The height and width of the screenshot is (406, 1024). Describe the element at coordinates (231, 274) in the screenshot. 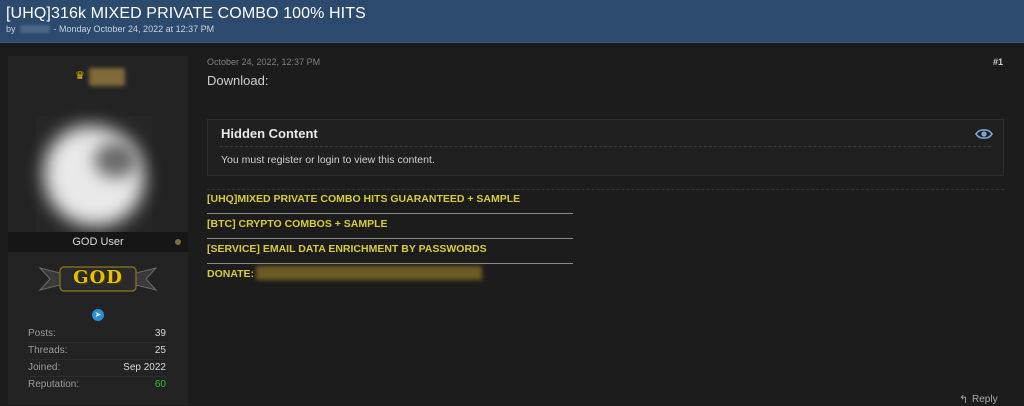

I see `donate-label: DONATE:` at that location.